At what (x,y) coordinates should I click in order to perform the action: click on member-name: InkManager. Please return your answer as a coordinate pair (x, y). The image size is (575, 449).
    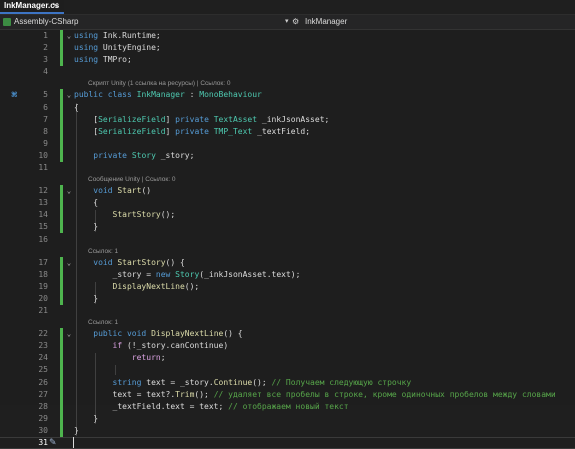
    Looking at the image, I should click on (326, 21).